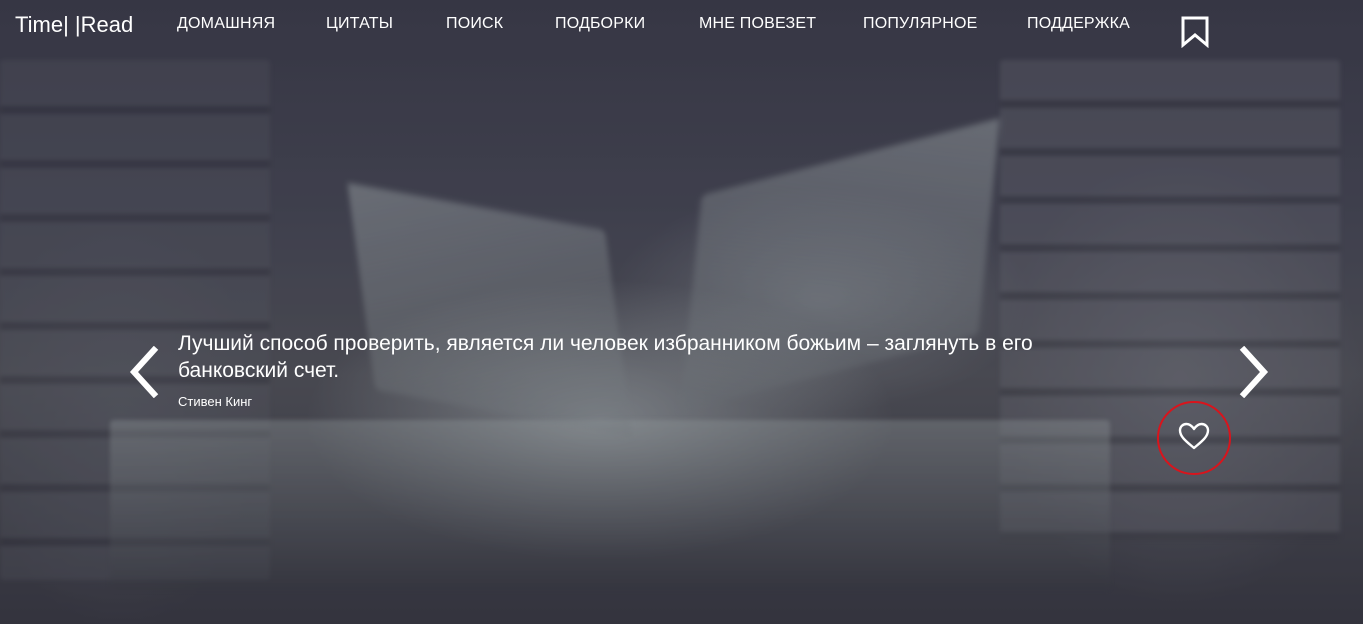  What do you see at coordinates (359, 24) in the screenshot?
I see `nav-item-quotes: ЦИТАТЫ` at bounding box center [359, 24].